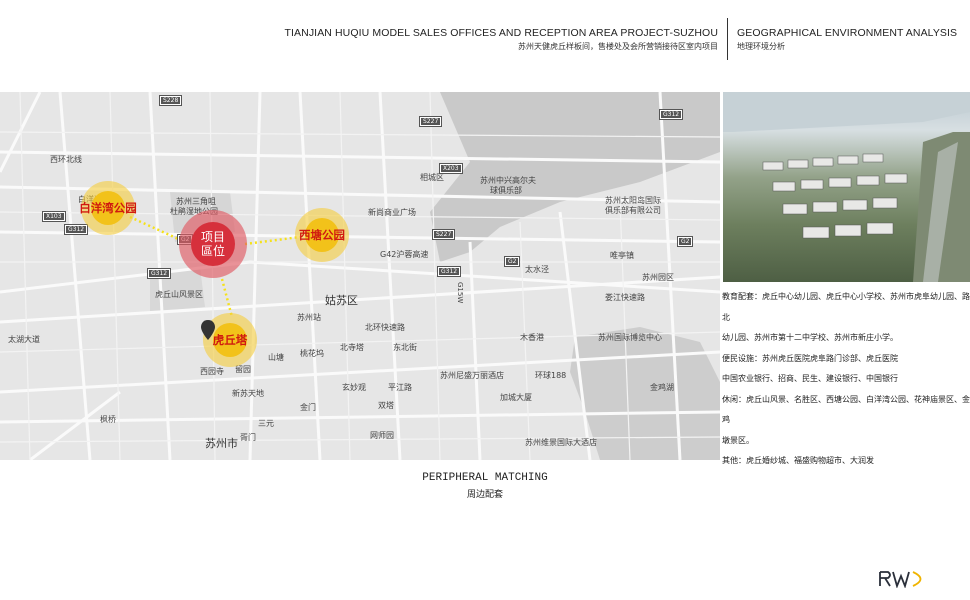  I want to click on aerial-rendering-photo, so click(846, 187).